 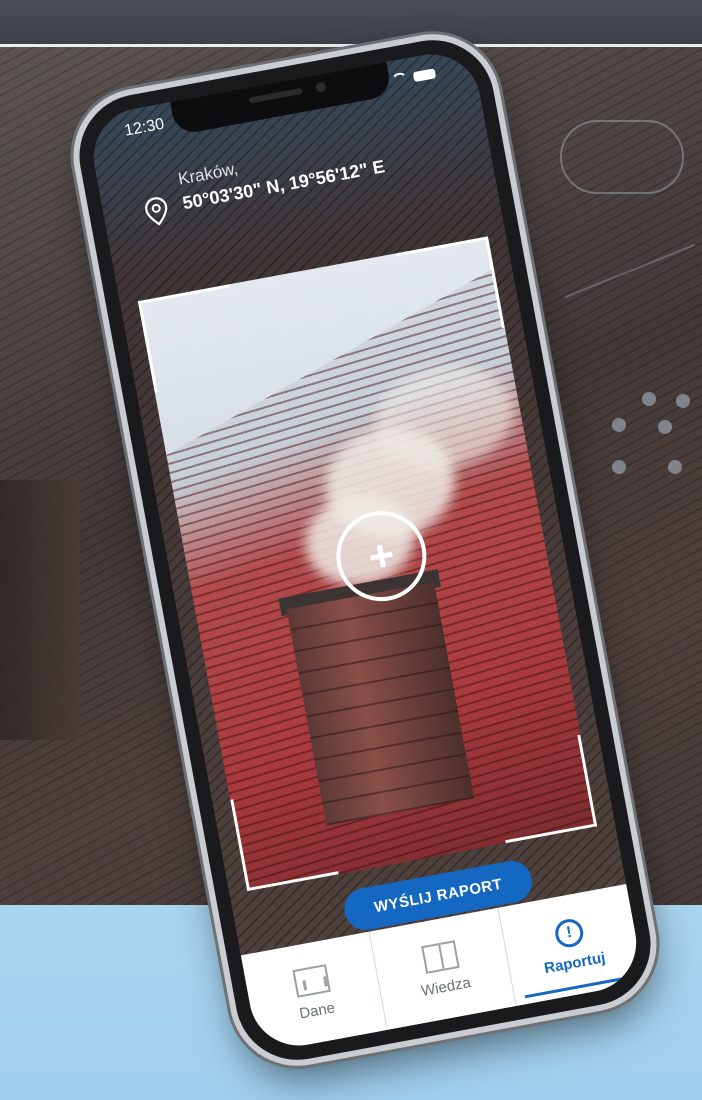 I want to click on wifi-icon, so click(x=399, y=79).